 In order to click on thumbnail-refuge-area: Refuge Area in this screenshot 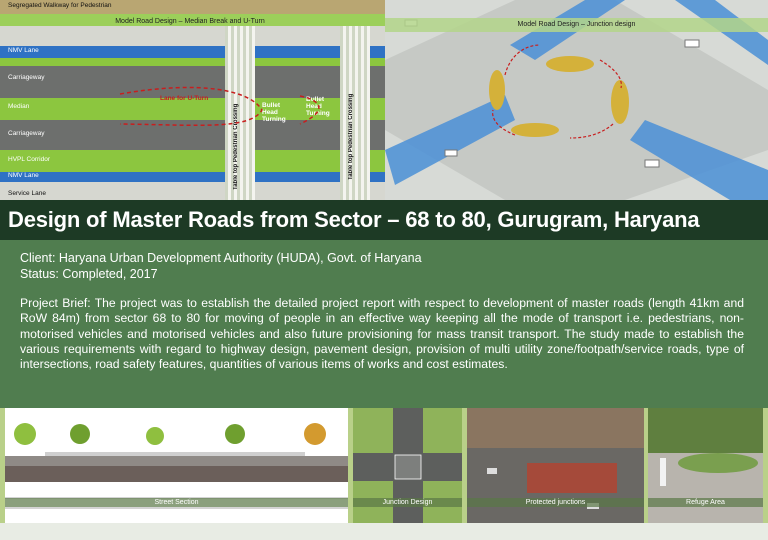, I will do `click(705, 465)`.